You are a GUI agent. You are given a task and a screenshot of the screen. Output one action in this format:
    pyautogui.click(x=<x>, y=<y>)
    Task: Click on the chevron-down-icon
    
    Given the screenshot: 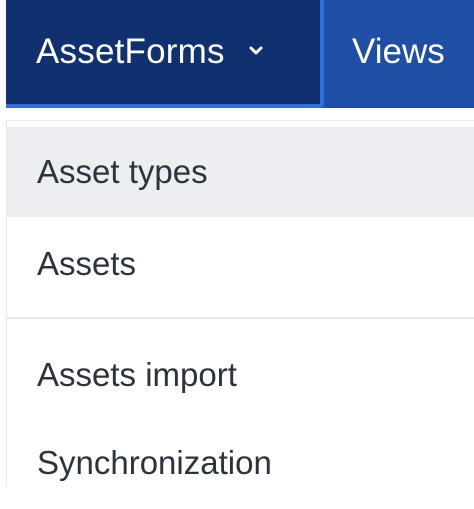 What is the action you would take?
    pyautogui.click(x=256, y=52)
    